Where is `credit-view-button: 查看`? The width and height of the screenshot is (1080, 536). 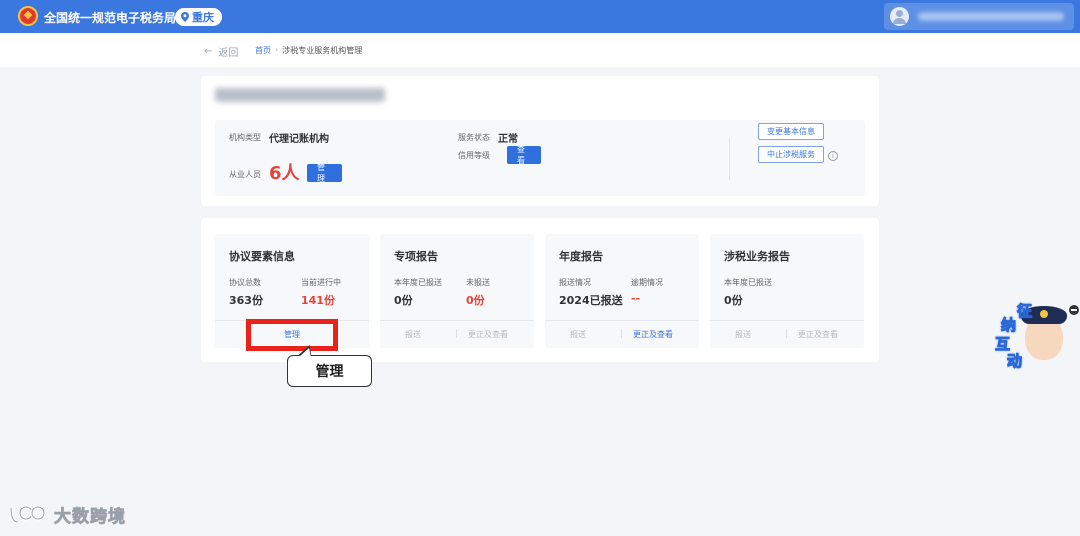
credit-view-button: 查看 is located at coordinates (524, 155).